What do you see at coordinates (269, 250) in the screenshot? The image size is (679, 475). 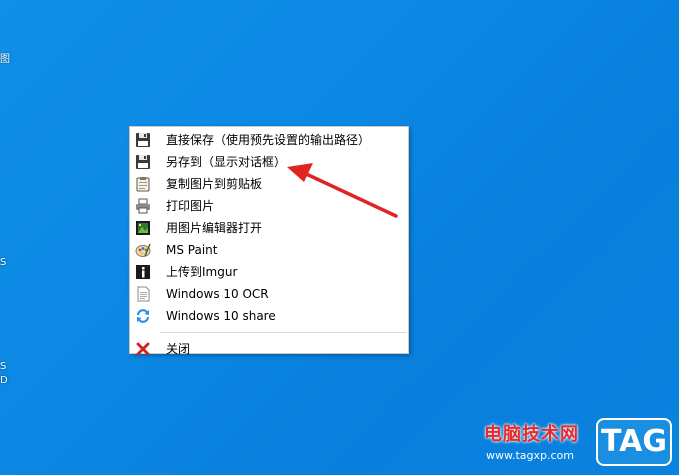 I see `menu-item-ms-paint: MS Paint` at bounding box center [269, 250].